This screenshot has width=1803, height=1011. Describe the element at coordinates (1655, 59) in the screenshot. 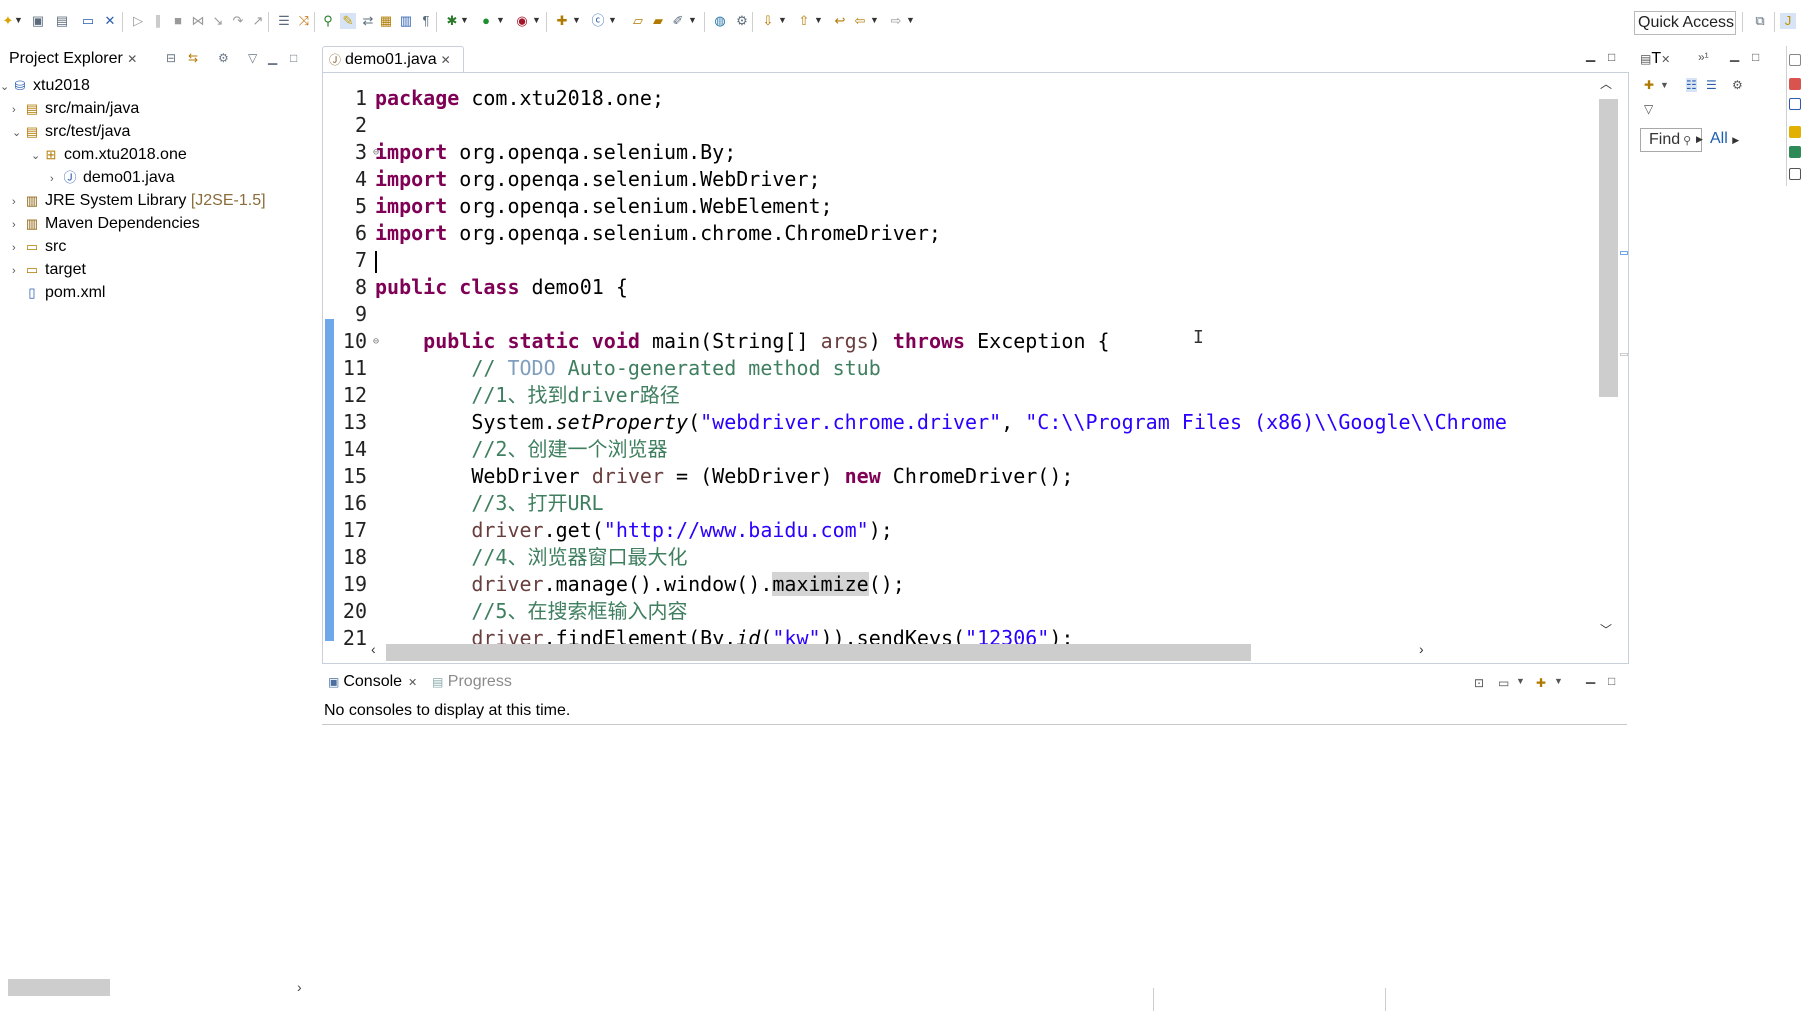

I see `tab-task-list: ▤T✕` at that location.